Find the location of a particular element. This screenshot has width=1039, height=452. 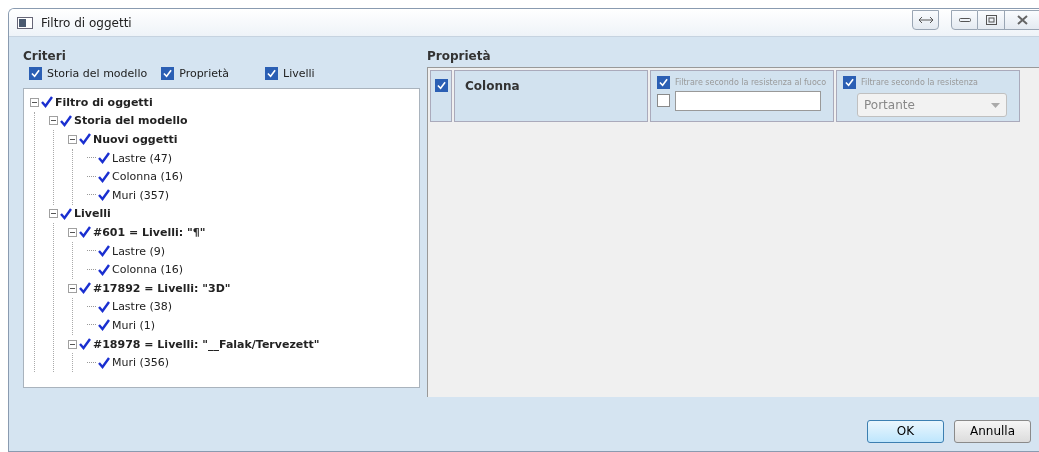

tree-item: Muri (356) is located at coordinates (141, 363).